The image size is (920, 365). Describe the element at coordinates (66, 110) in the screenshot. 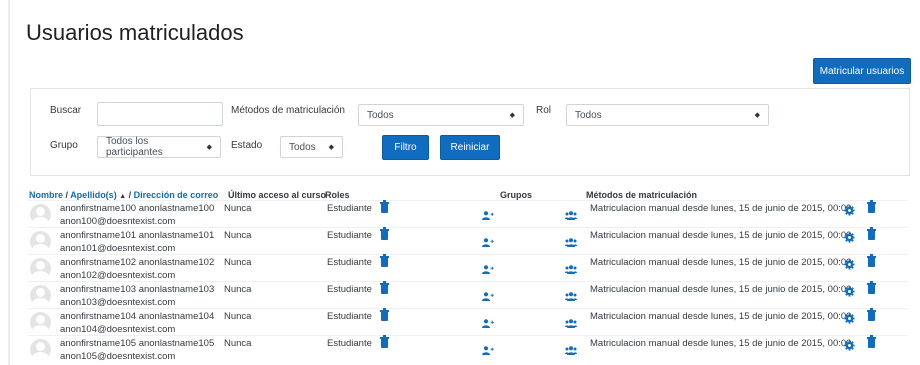

I see `search-label: Buscar` at that location.